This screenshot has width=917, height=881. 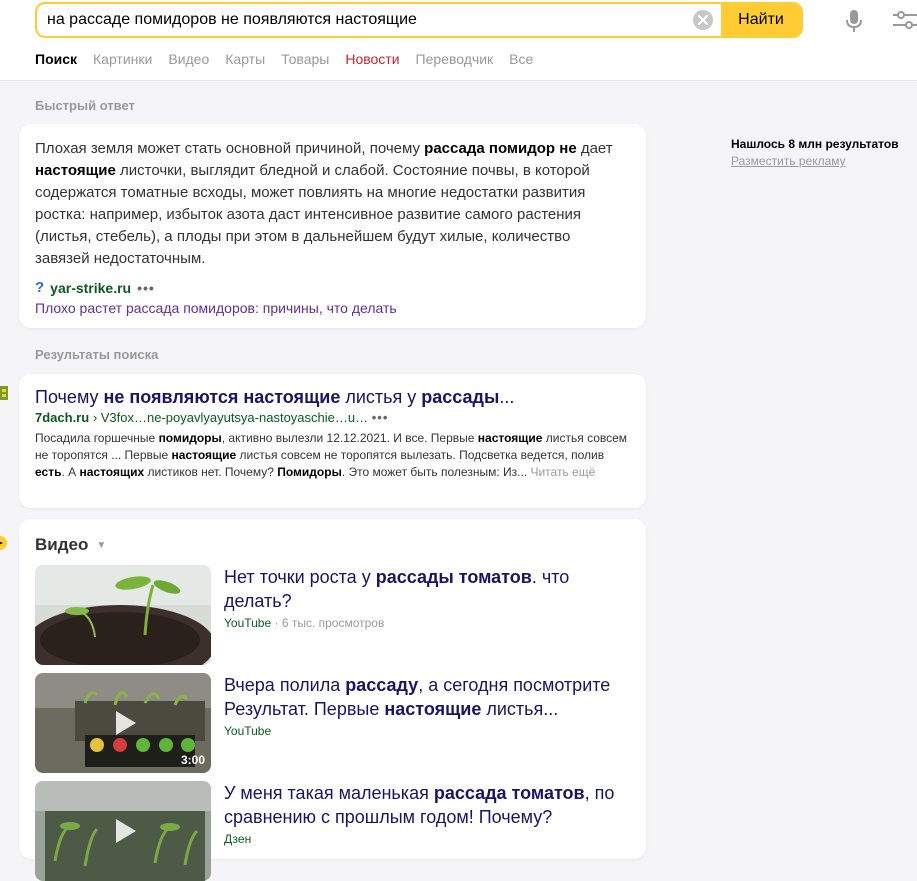 What do you see at coordinates (815, 144) in the screenshot?
I see `results-count: Нашлось 8 млн результатов` at bounding box center [815, 144].